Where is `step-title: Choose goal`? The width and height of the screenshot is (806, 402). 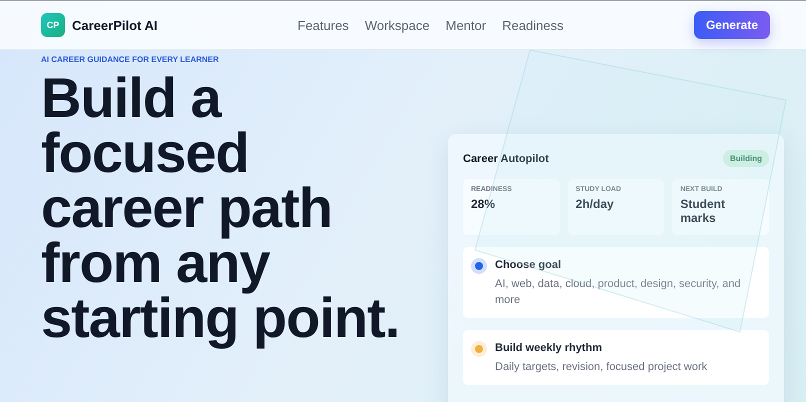
step-title: Choose goal is located at coordinates (528, 265).